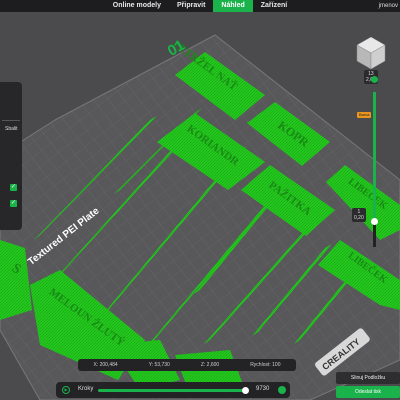  I want to click on checkbox-2: ✓, so click(13, 203).